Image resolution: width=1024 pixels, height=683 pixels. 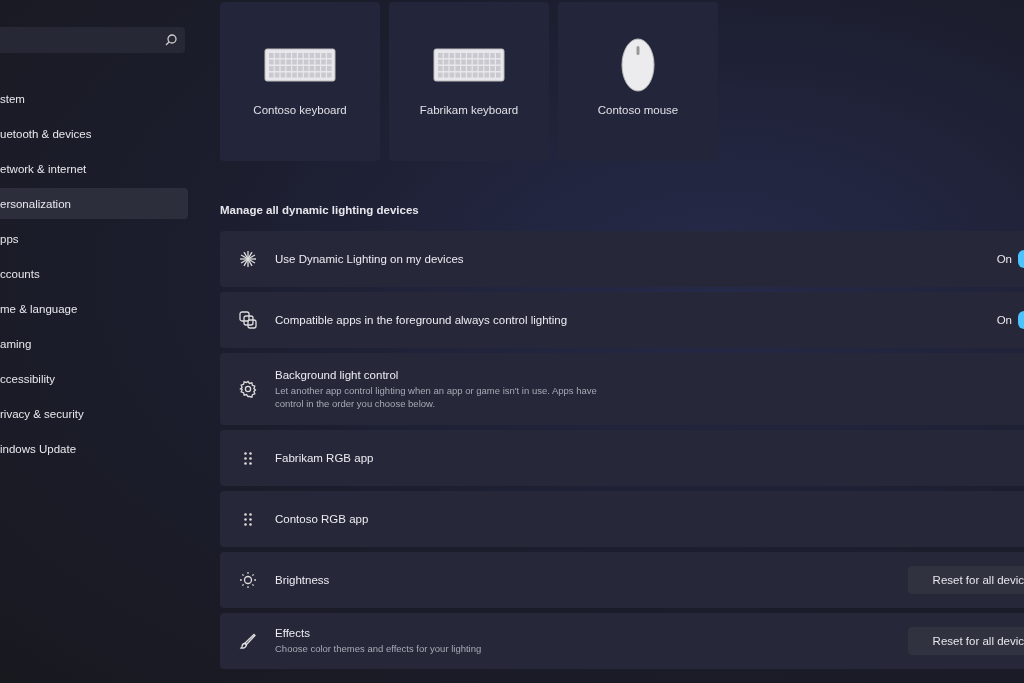 I want to click on nav-item: uetooth & devices, so click(x=94, y=133).